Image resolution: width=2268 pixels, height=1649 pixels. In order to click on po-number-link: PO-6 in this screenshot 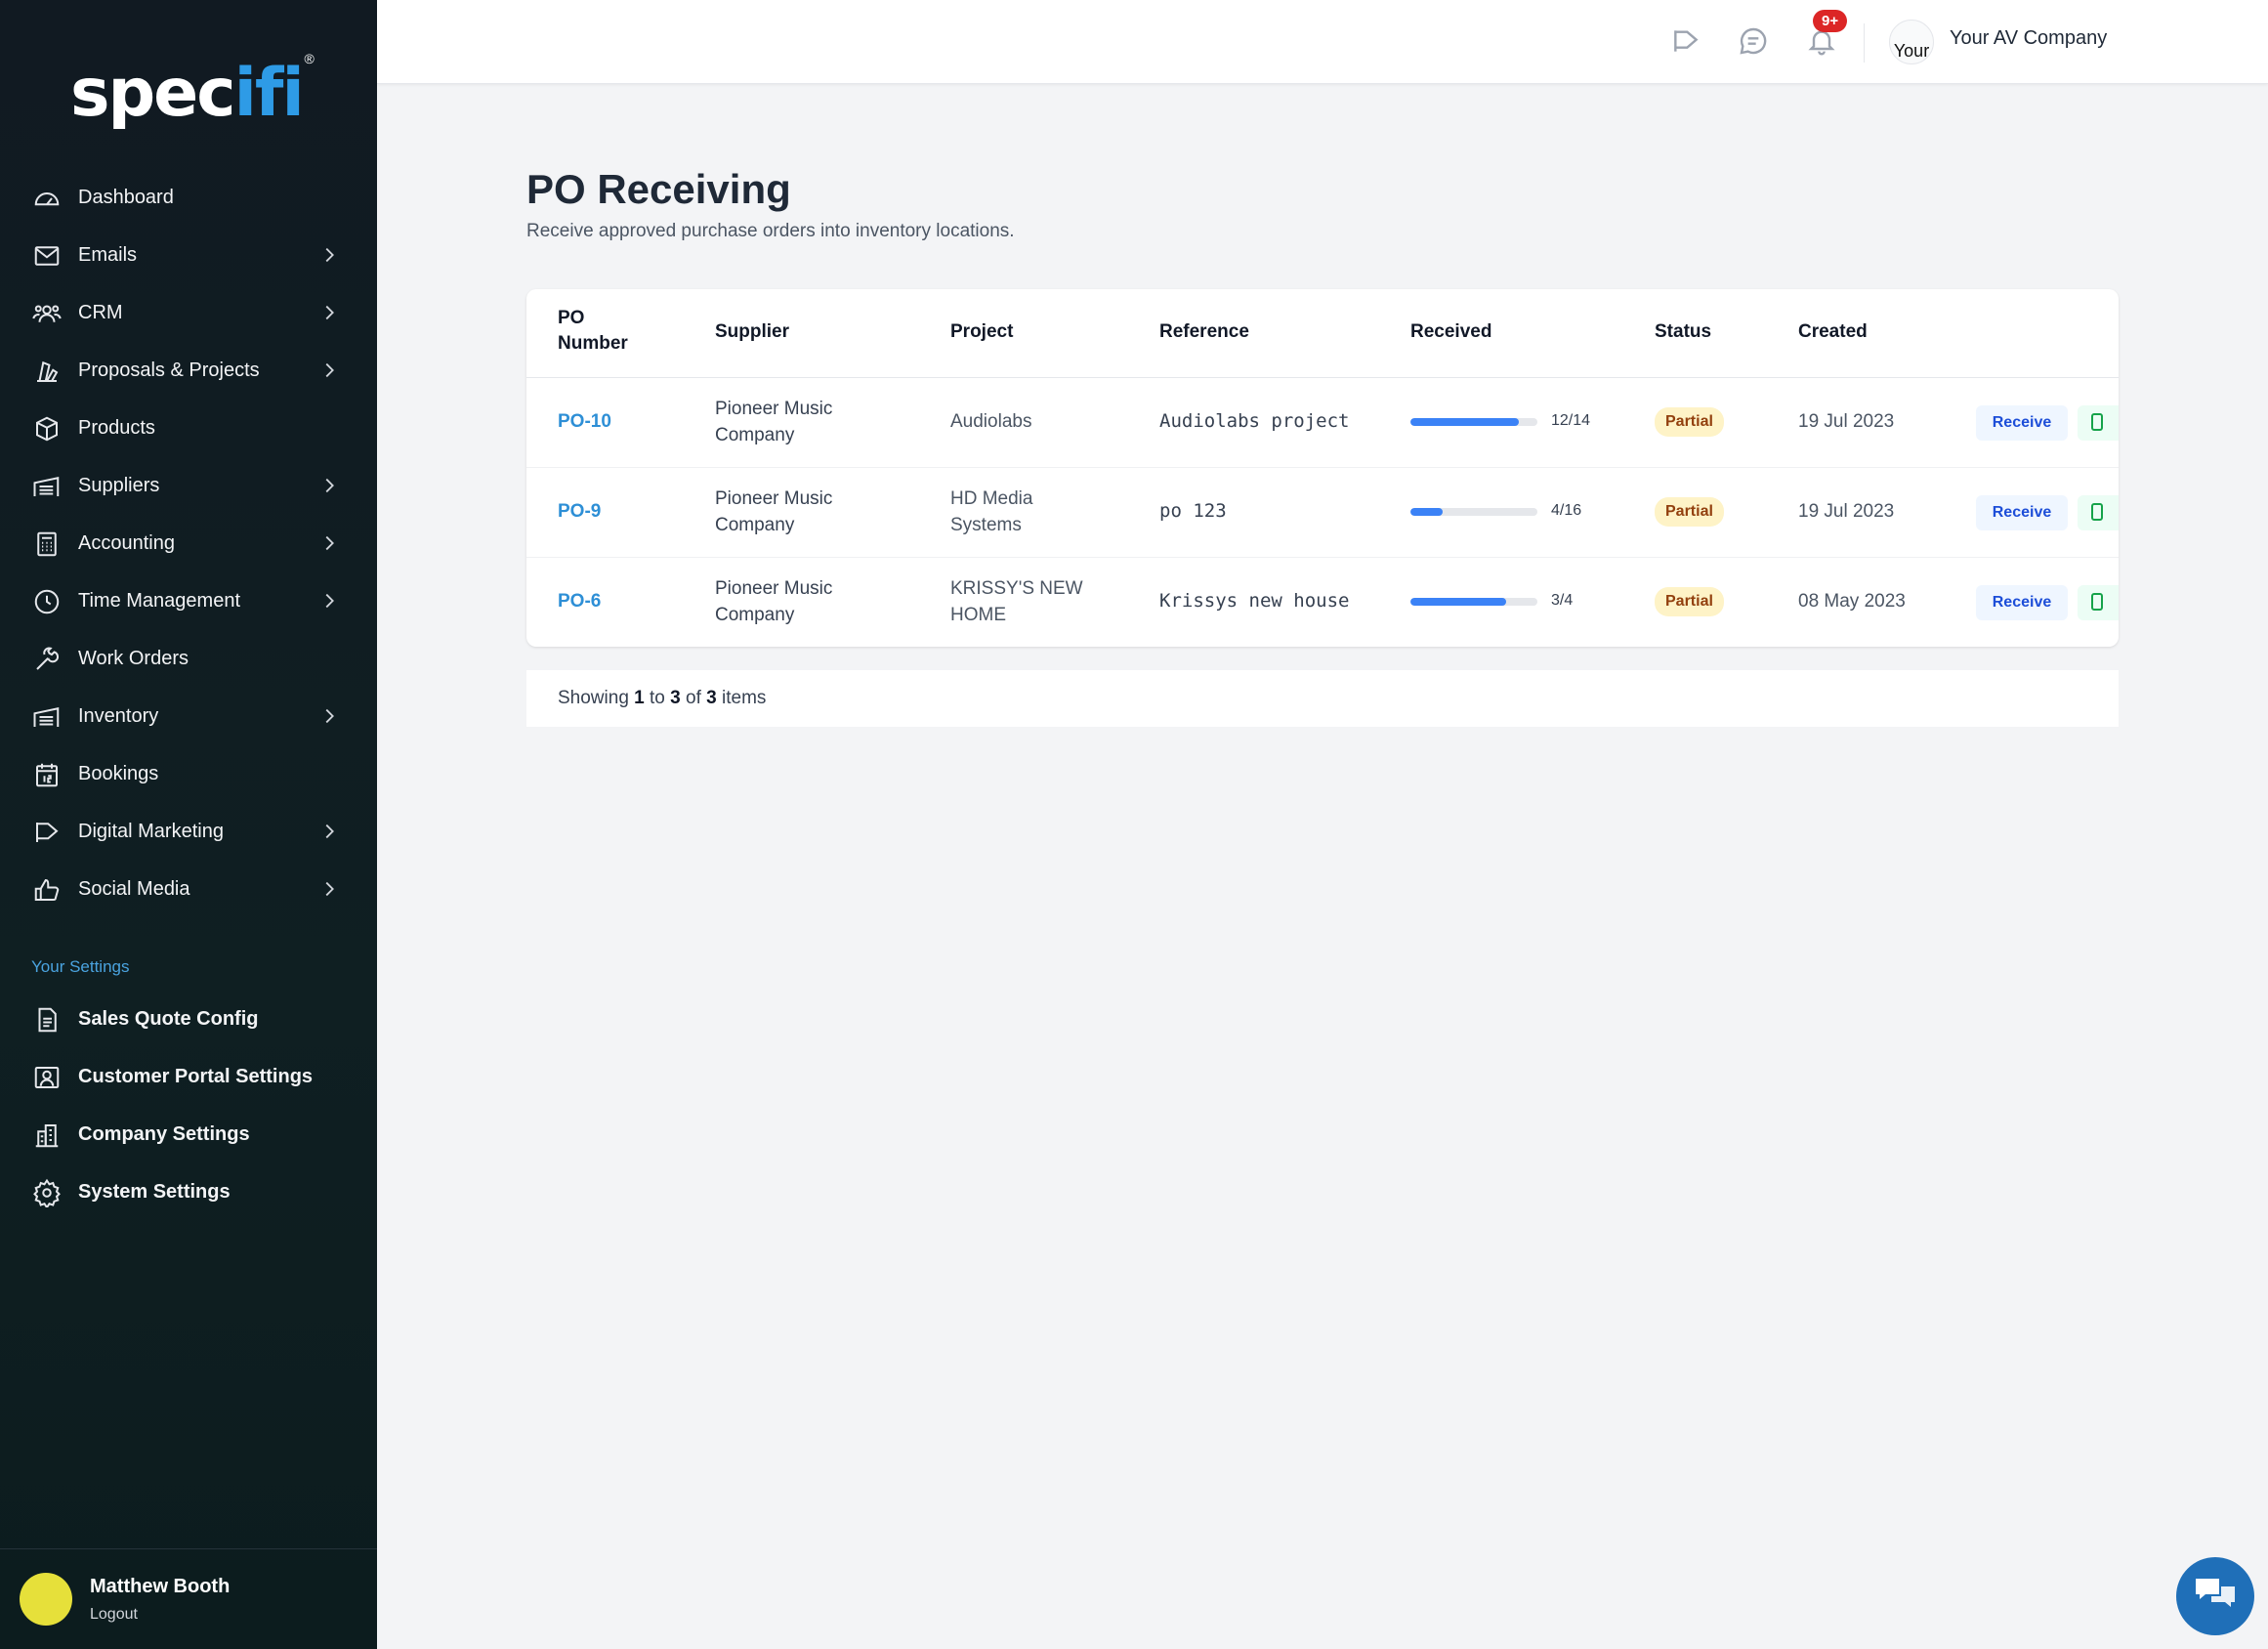, I will do `click(579, 601)`.